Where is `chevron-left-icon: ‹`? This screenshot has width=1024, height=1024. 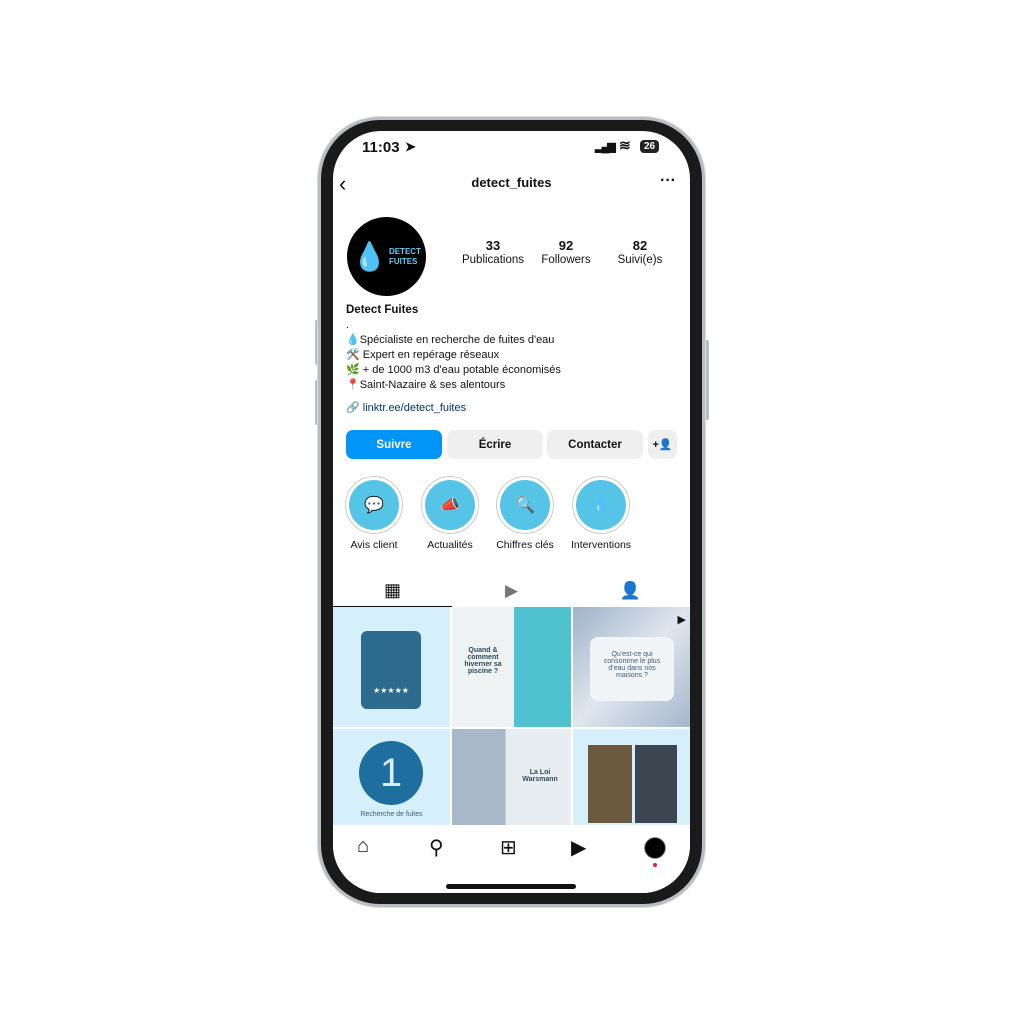 chevron-left-icon: ‹ is located at coordinates (342, 184).